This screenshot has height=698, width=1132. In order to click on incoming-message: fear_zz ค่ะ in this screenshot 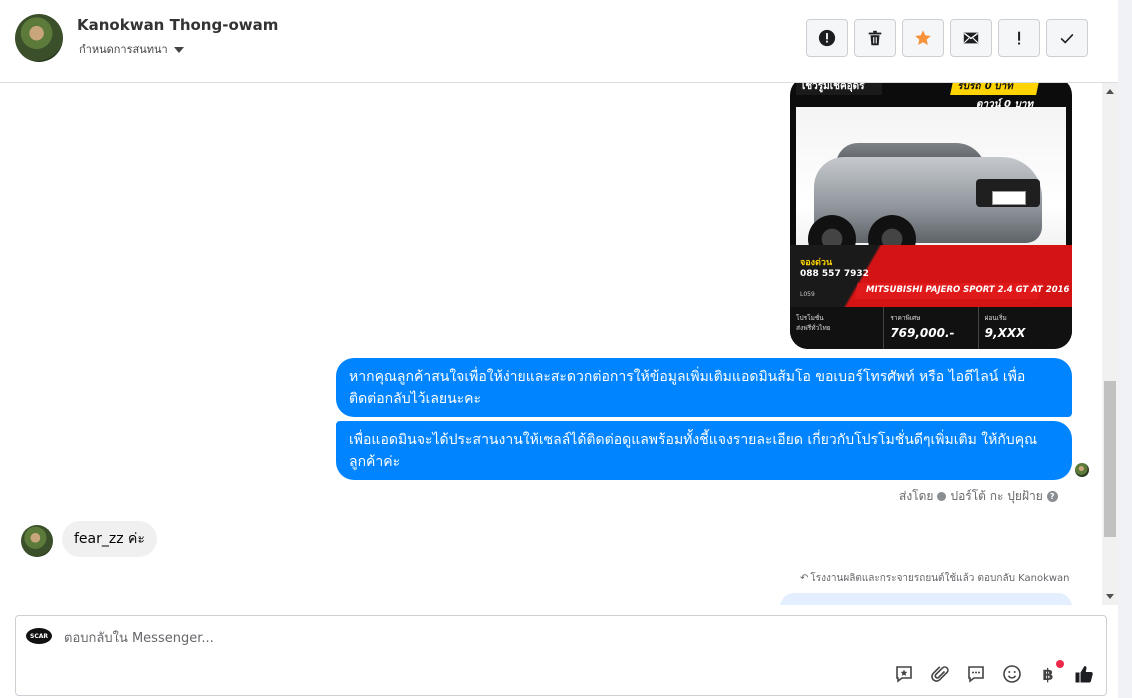, I will do `click(109, 539)`.